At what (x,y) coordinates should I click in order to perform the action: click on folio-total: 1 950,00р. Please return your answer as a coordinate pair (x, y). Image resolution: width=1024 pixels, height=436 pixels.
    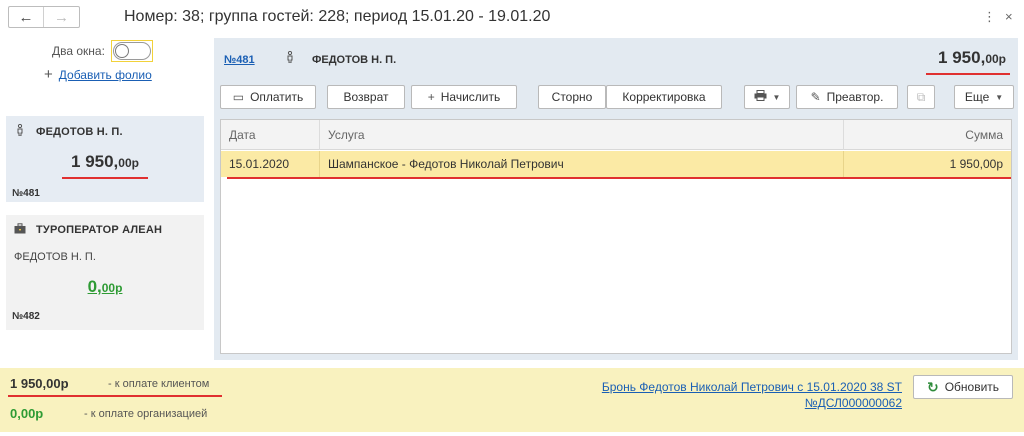
    Looking at the image, I should click on (972, 58).